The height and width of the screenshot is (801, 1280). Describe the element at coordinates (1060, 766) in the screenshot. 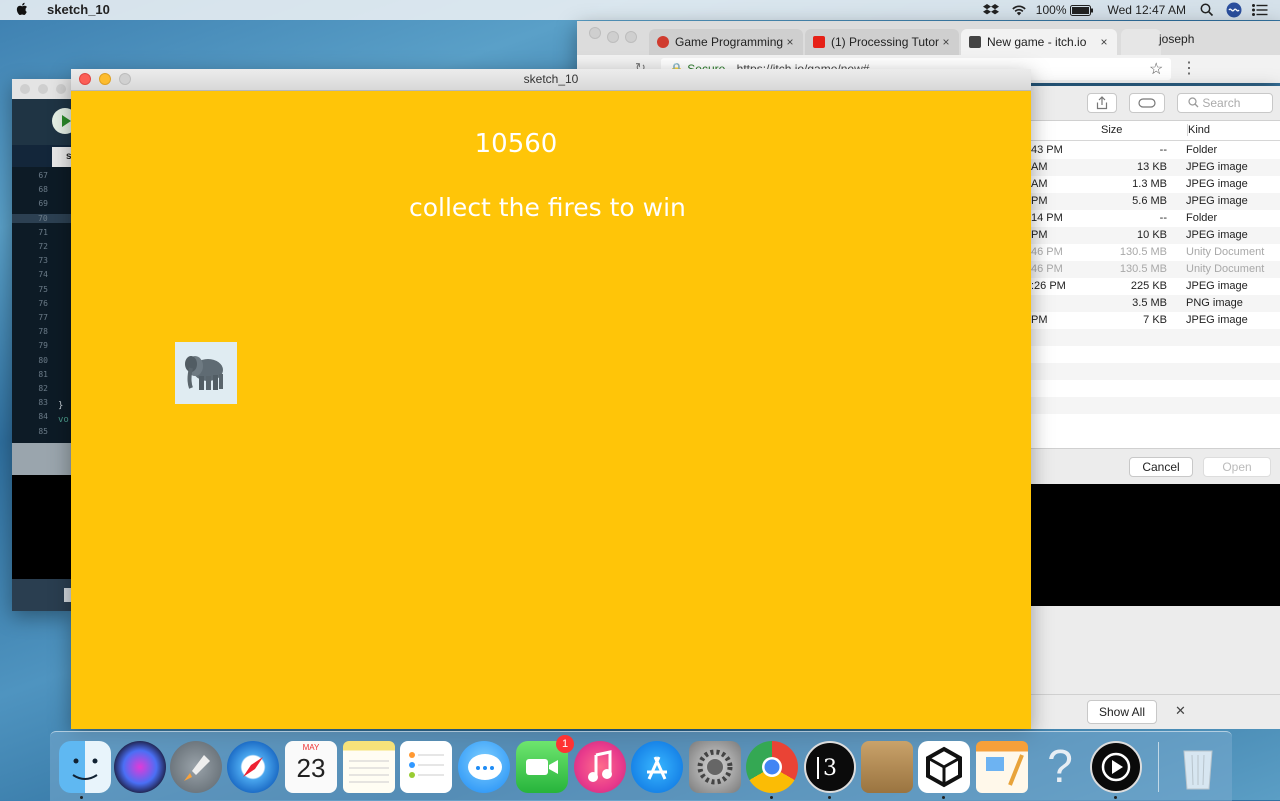

I see `help-dock-icon: ?` at that location.